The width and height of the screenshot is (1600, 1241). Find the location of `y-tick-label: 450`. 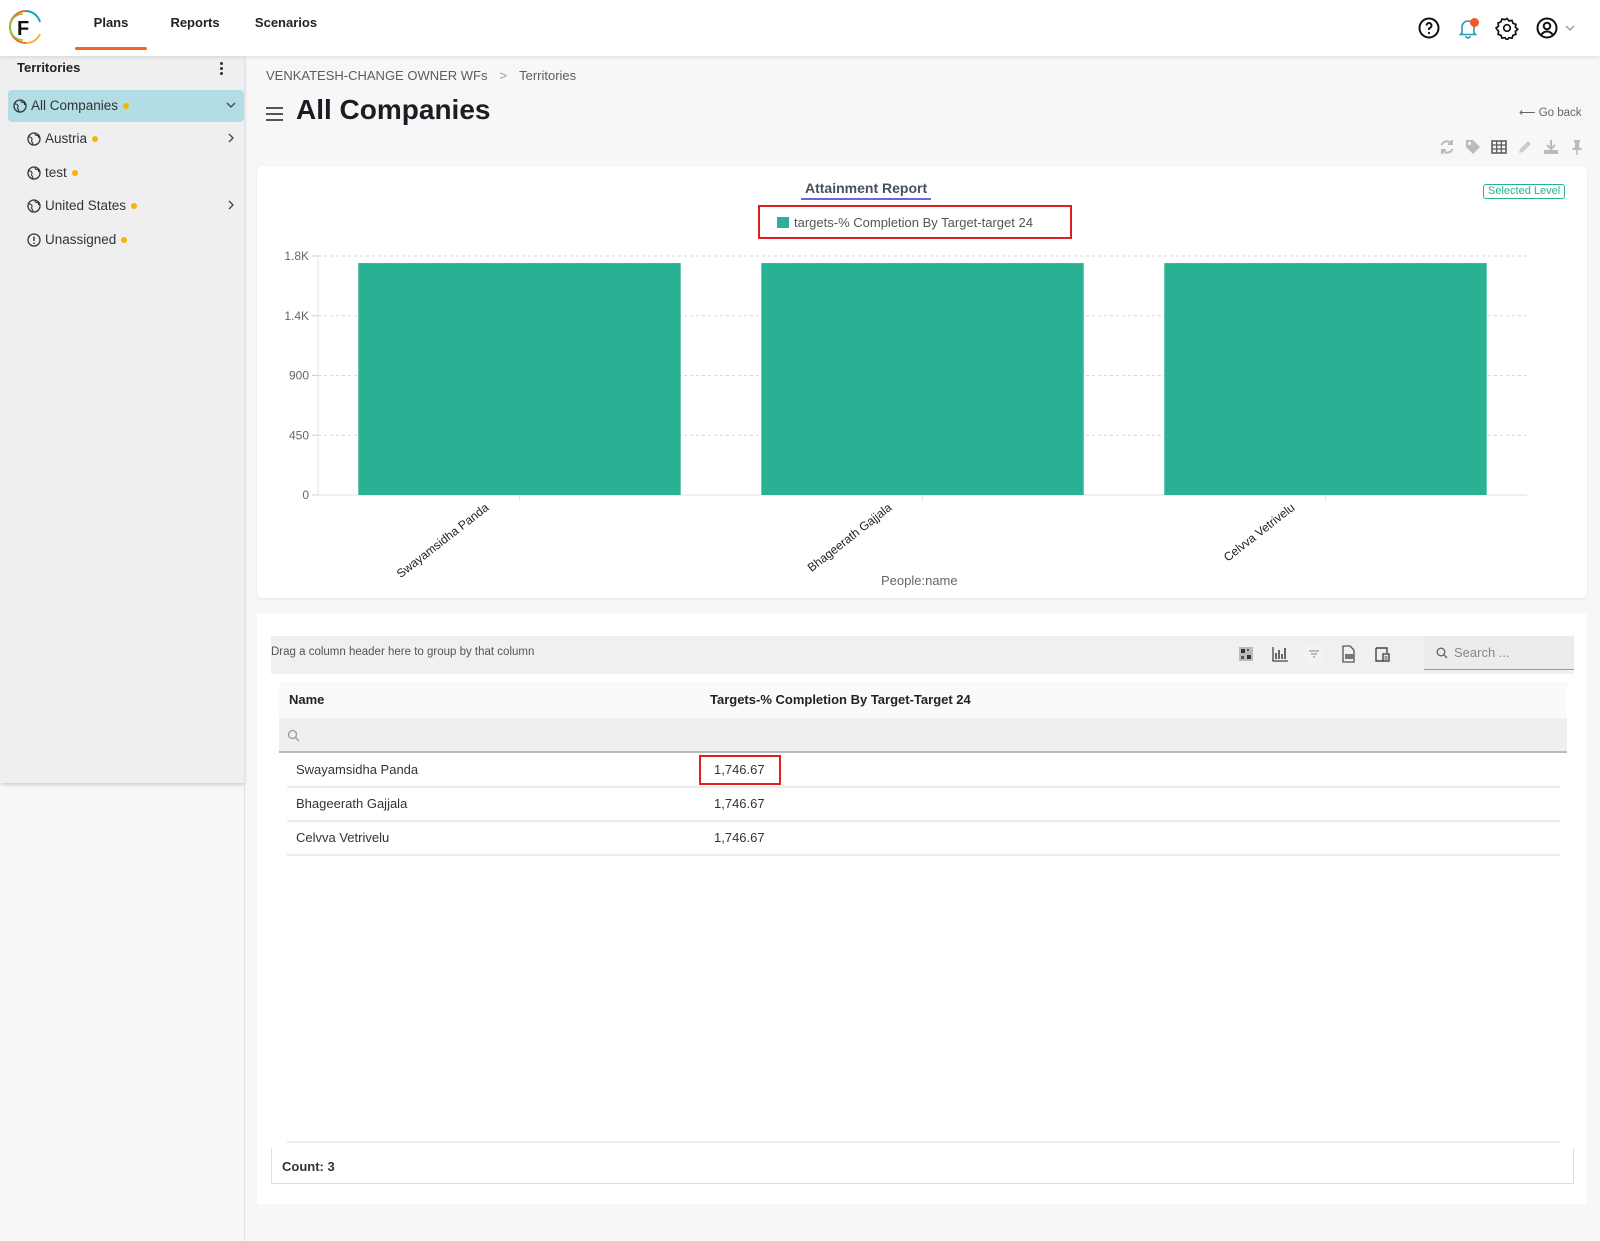

y-tick-label: 450 is located at coordinates (299, 435).